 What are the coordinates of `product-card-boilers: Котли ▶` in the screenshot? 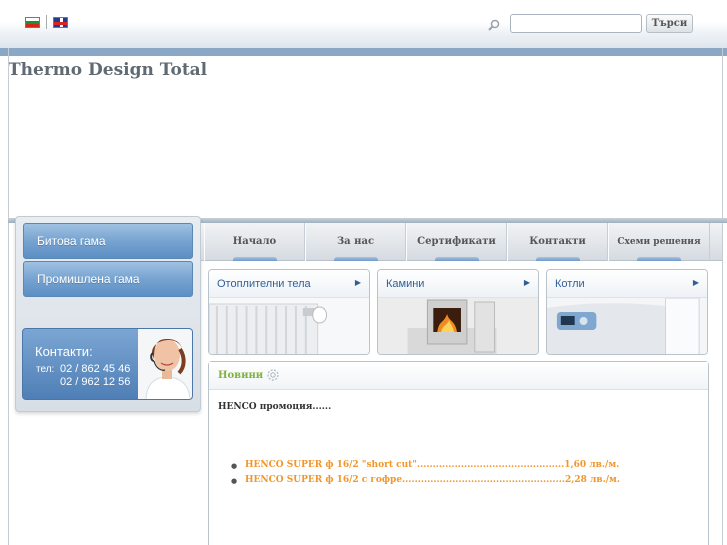 It's located at (627, 312).